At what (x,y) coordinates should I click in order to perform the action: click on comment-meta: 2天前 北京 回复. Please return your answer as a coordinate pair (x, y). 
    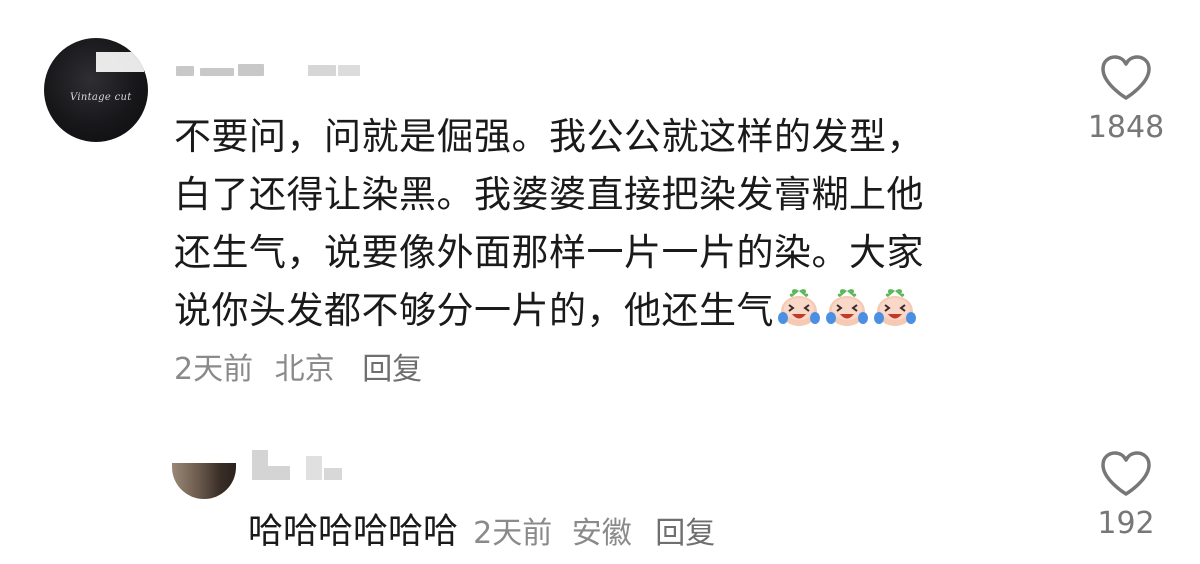
    Looking at the image, I should click on (304, 366).